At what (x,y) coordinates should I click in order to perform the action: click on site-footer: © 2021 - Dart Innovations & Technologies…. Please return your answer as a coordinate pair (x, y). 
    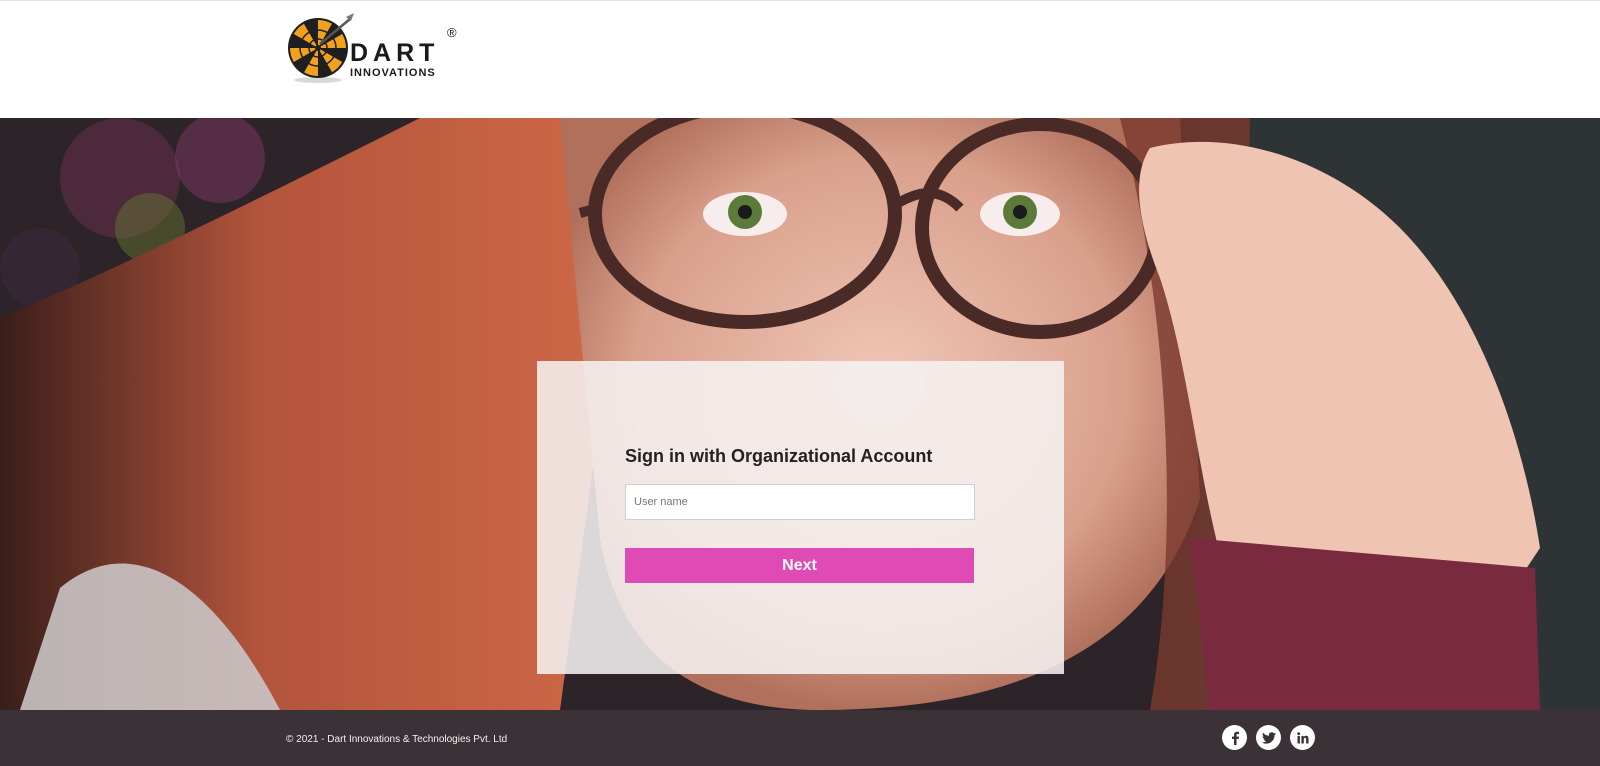
    Looking at the image, I should click on (800, 738).